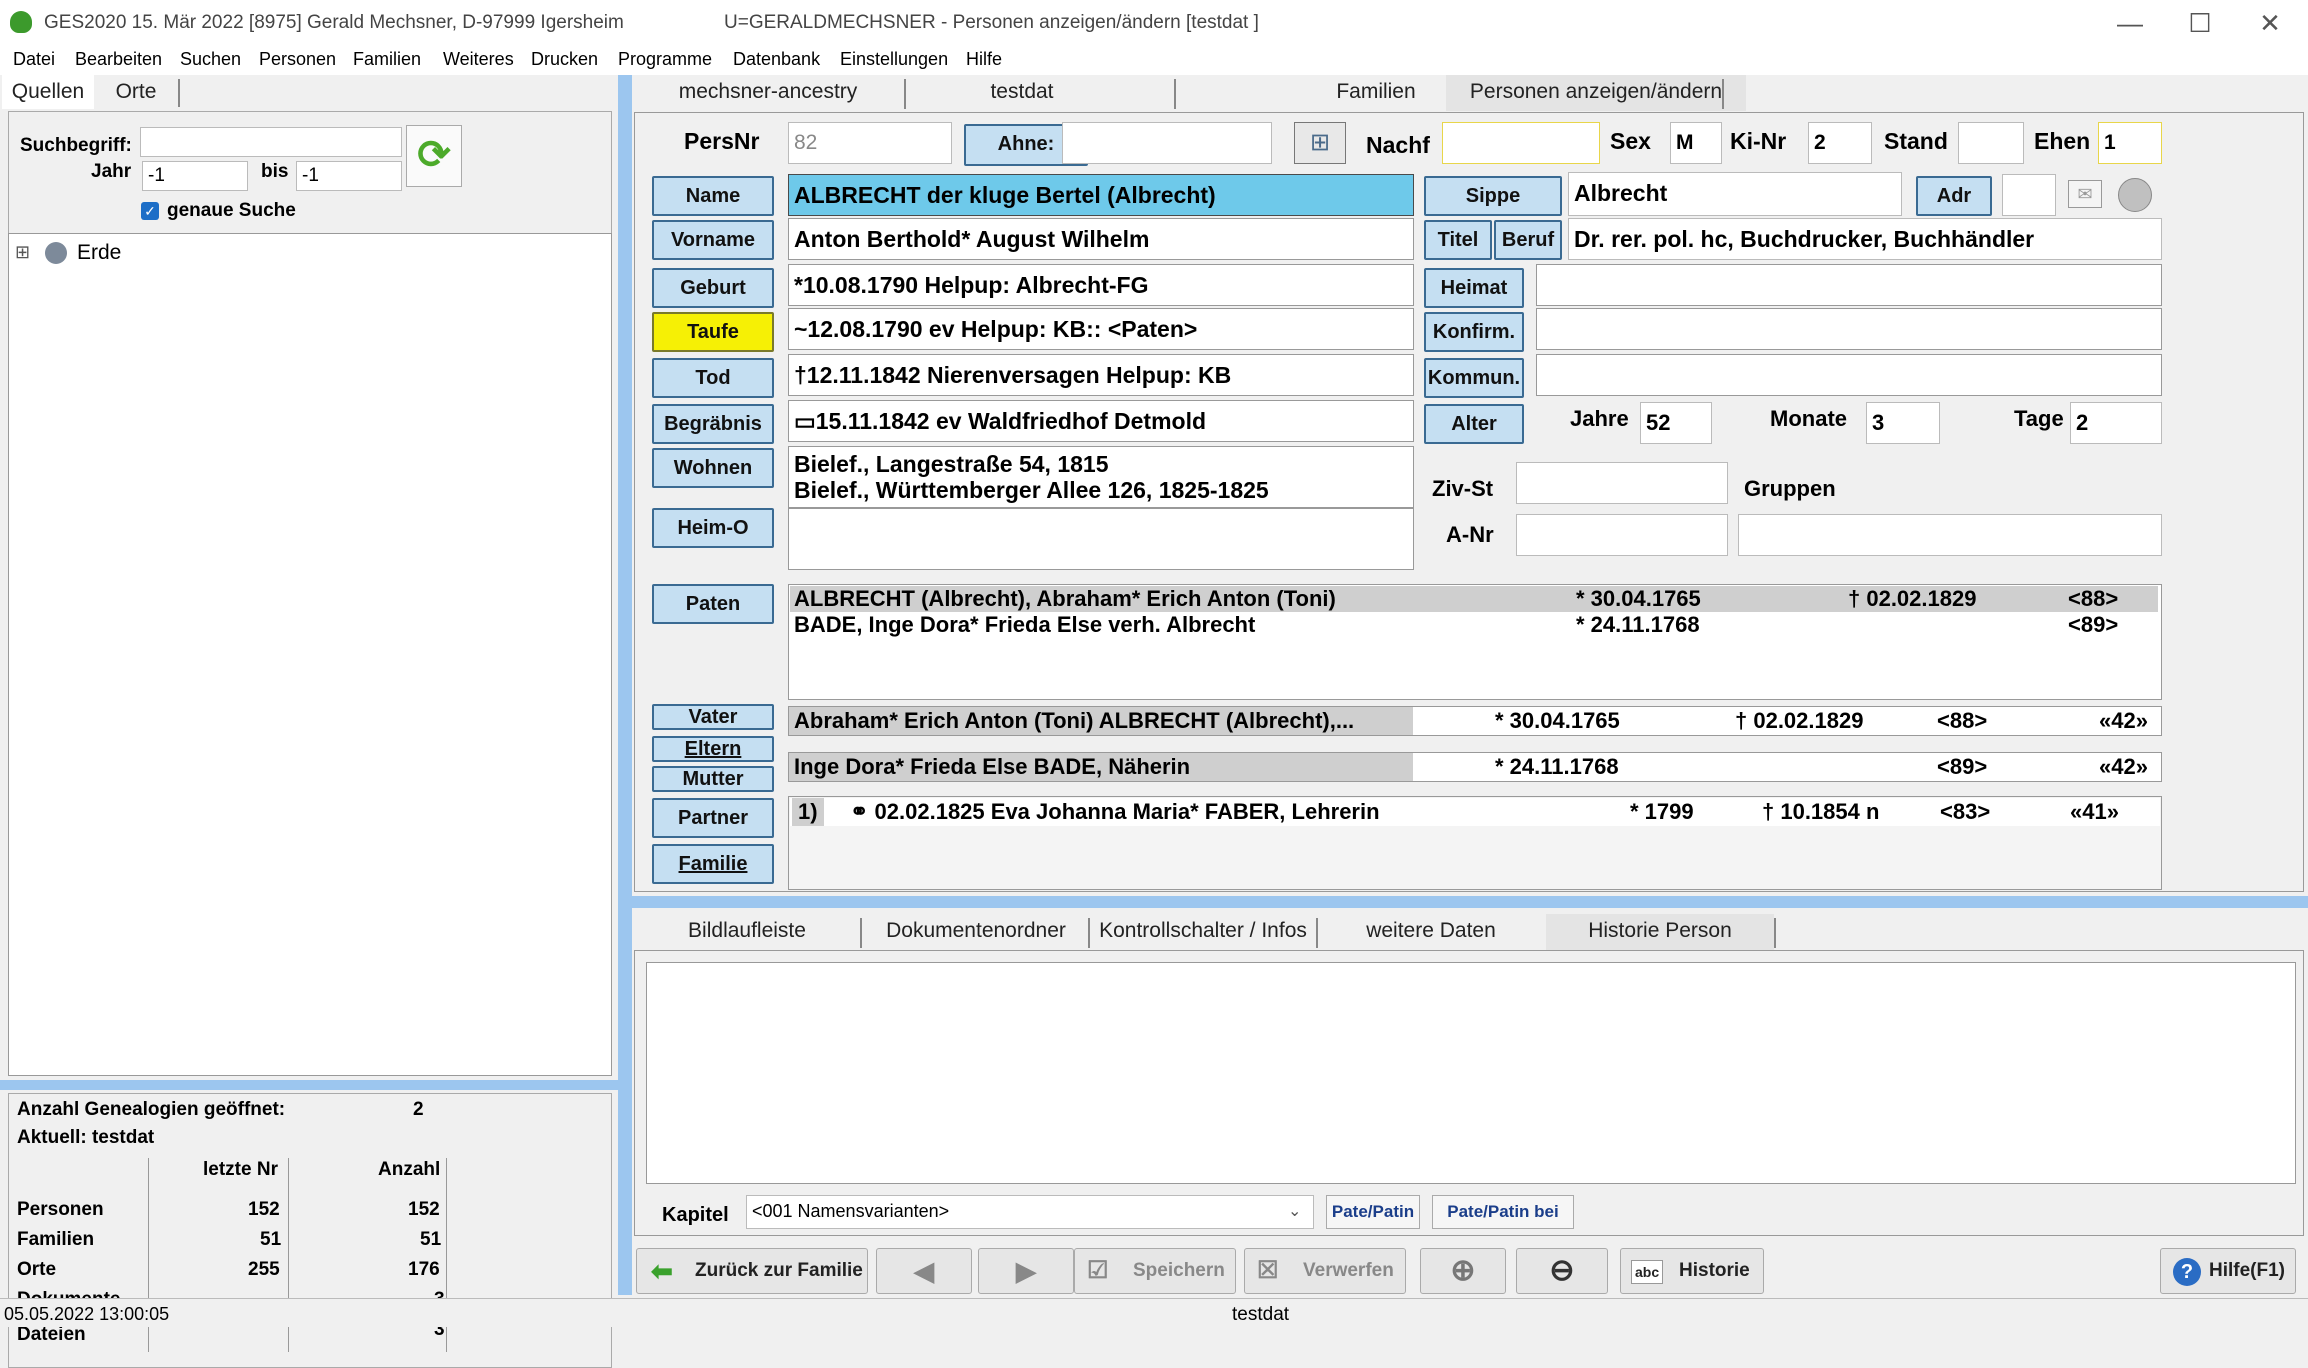 The height and width of the screenshot is (1368, 2308). I want to click on tod-button: Tod, so click(713, 378).